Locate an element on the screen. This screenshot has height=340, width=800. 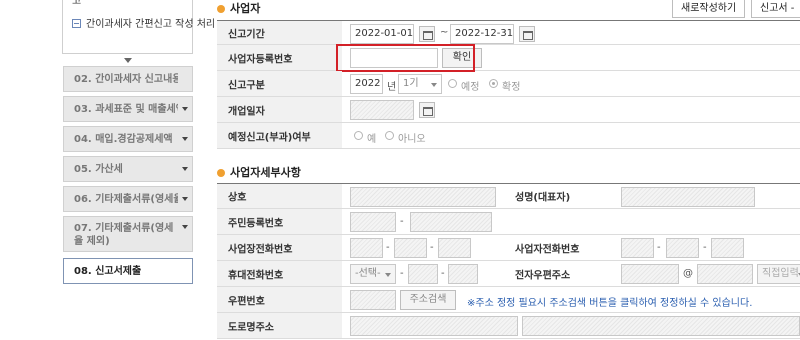
row-mobile-email: 휴대전화번호 -선택- - - 전자우편주소 @ 직접입력 is located at coordinates (508, 274).